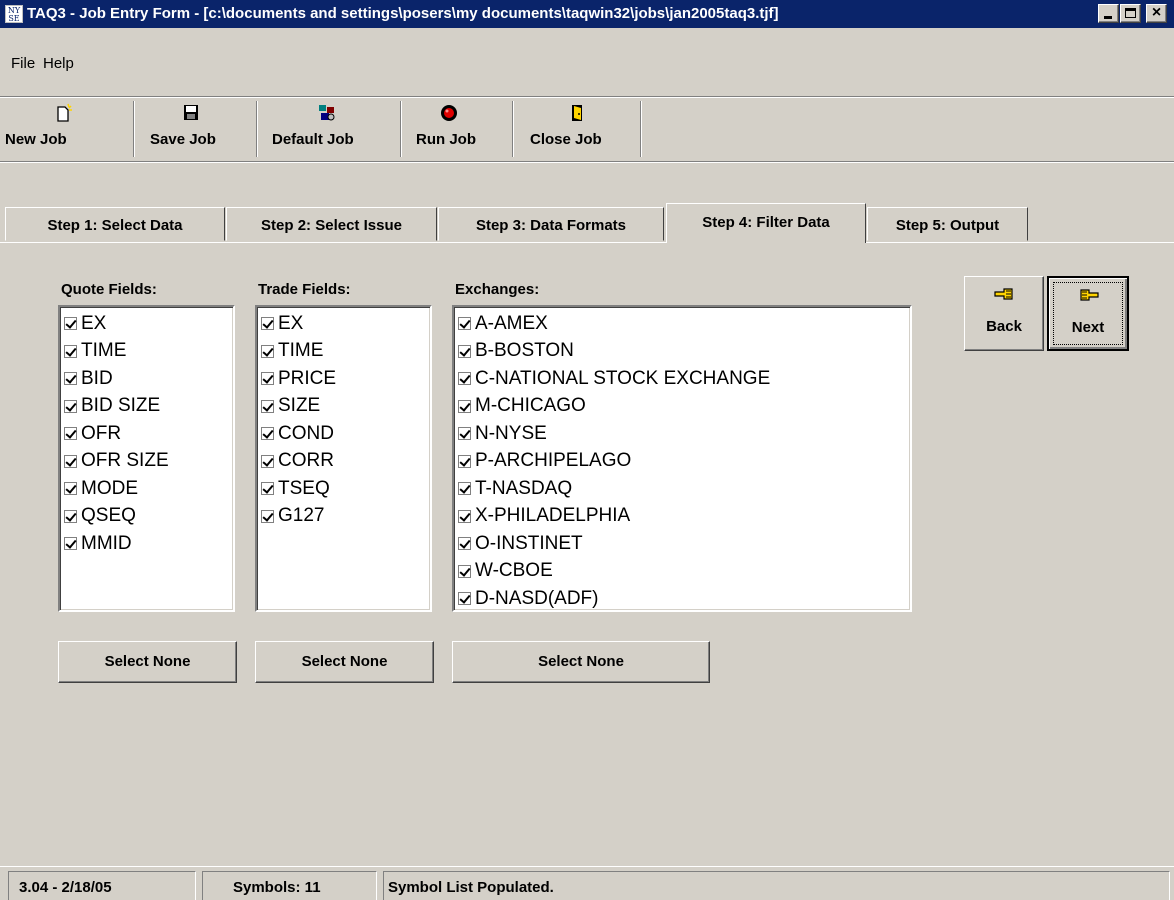 Image resolution: width=1174 pixels, height=900 pixels. I want to click on tab-step-4: Step 4: Filter Data, so click(766, 223).